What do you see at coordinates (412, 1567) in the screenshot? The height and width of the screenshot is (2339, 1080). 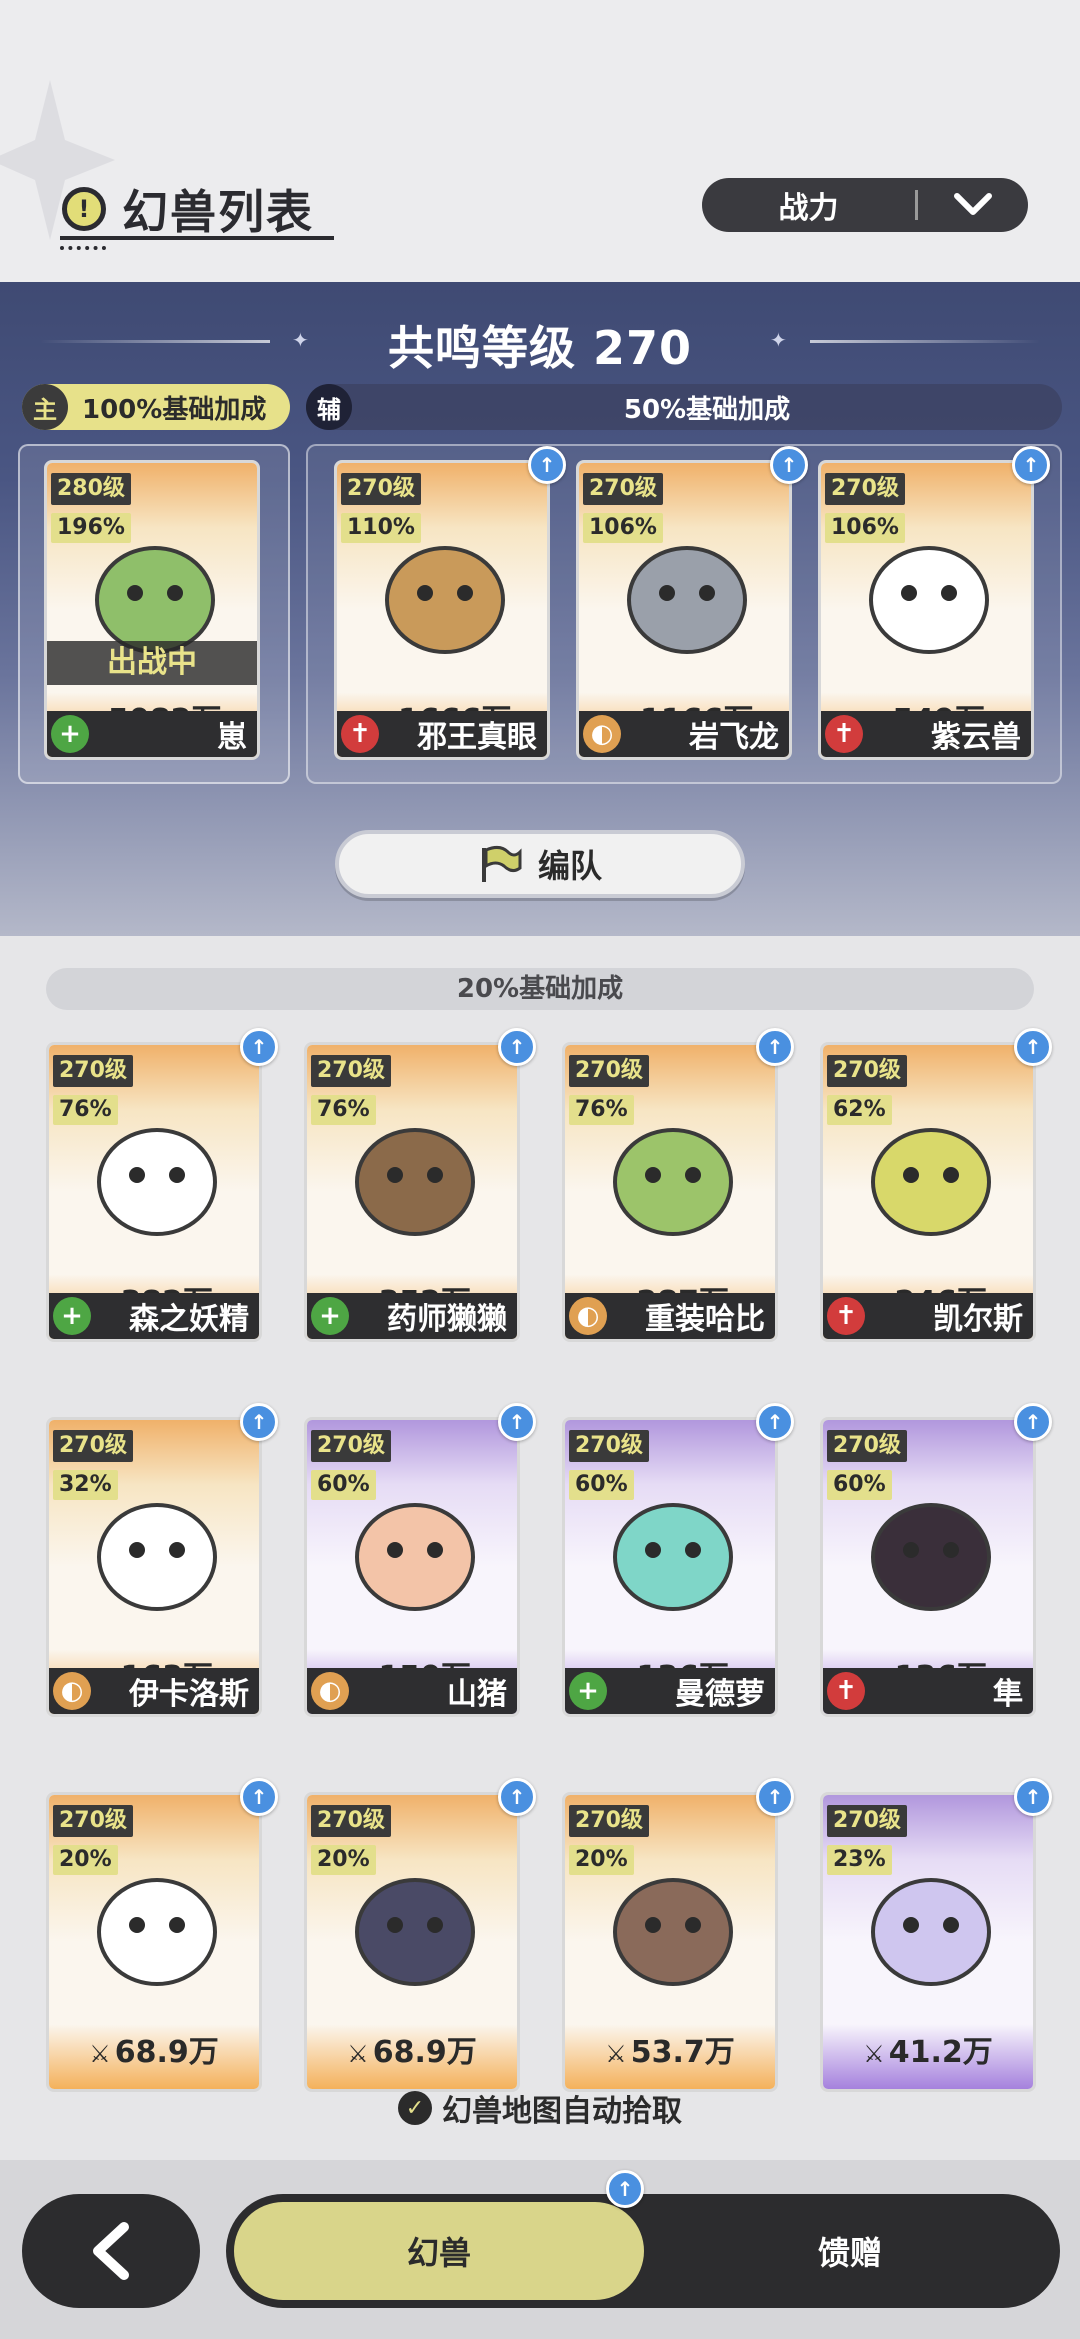 I see `pet-card: 270级60%⚔150万◐山猪` at bounding box center [412, 1567].